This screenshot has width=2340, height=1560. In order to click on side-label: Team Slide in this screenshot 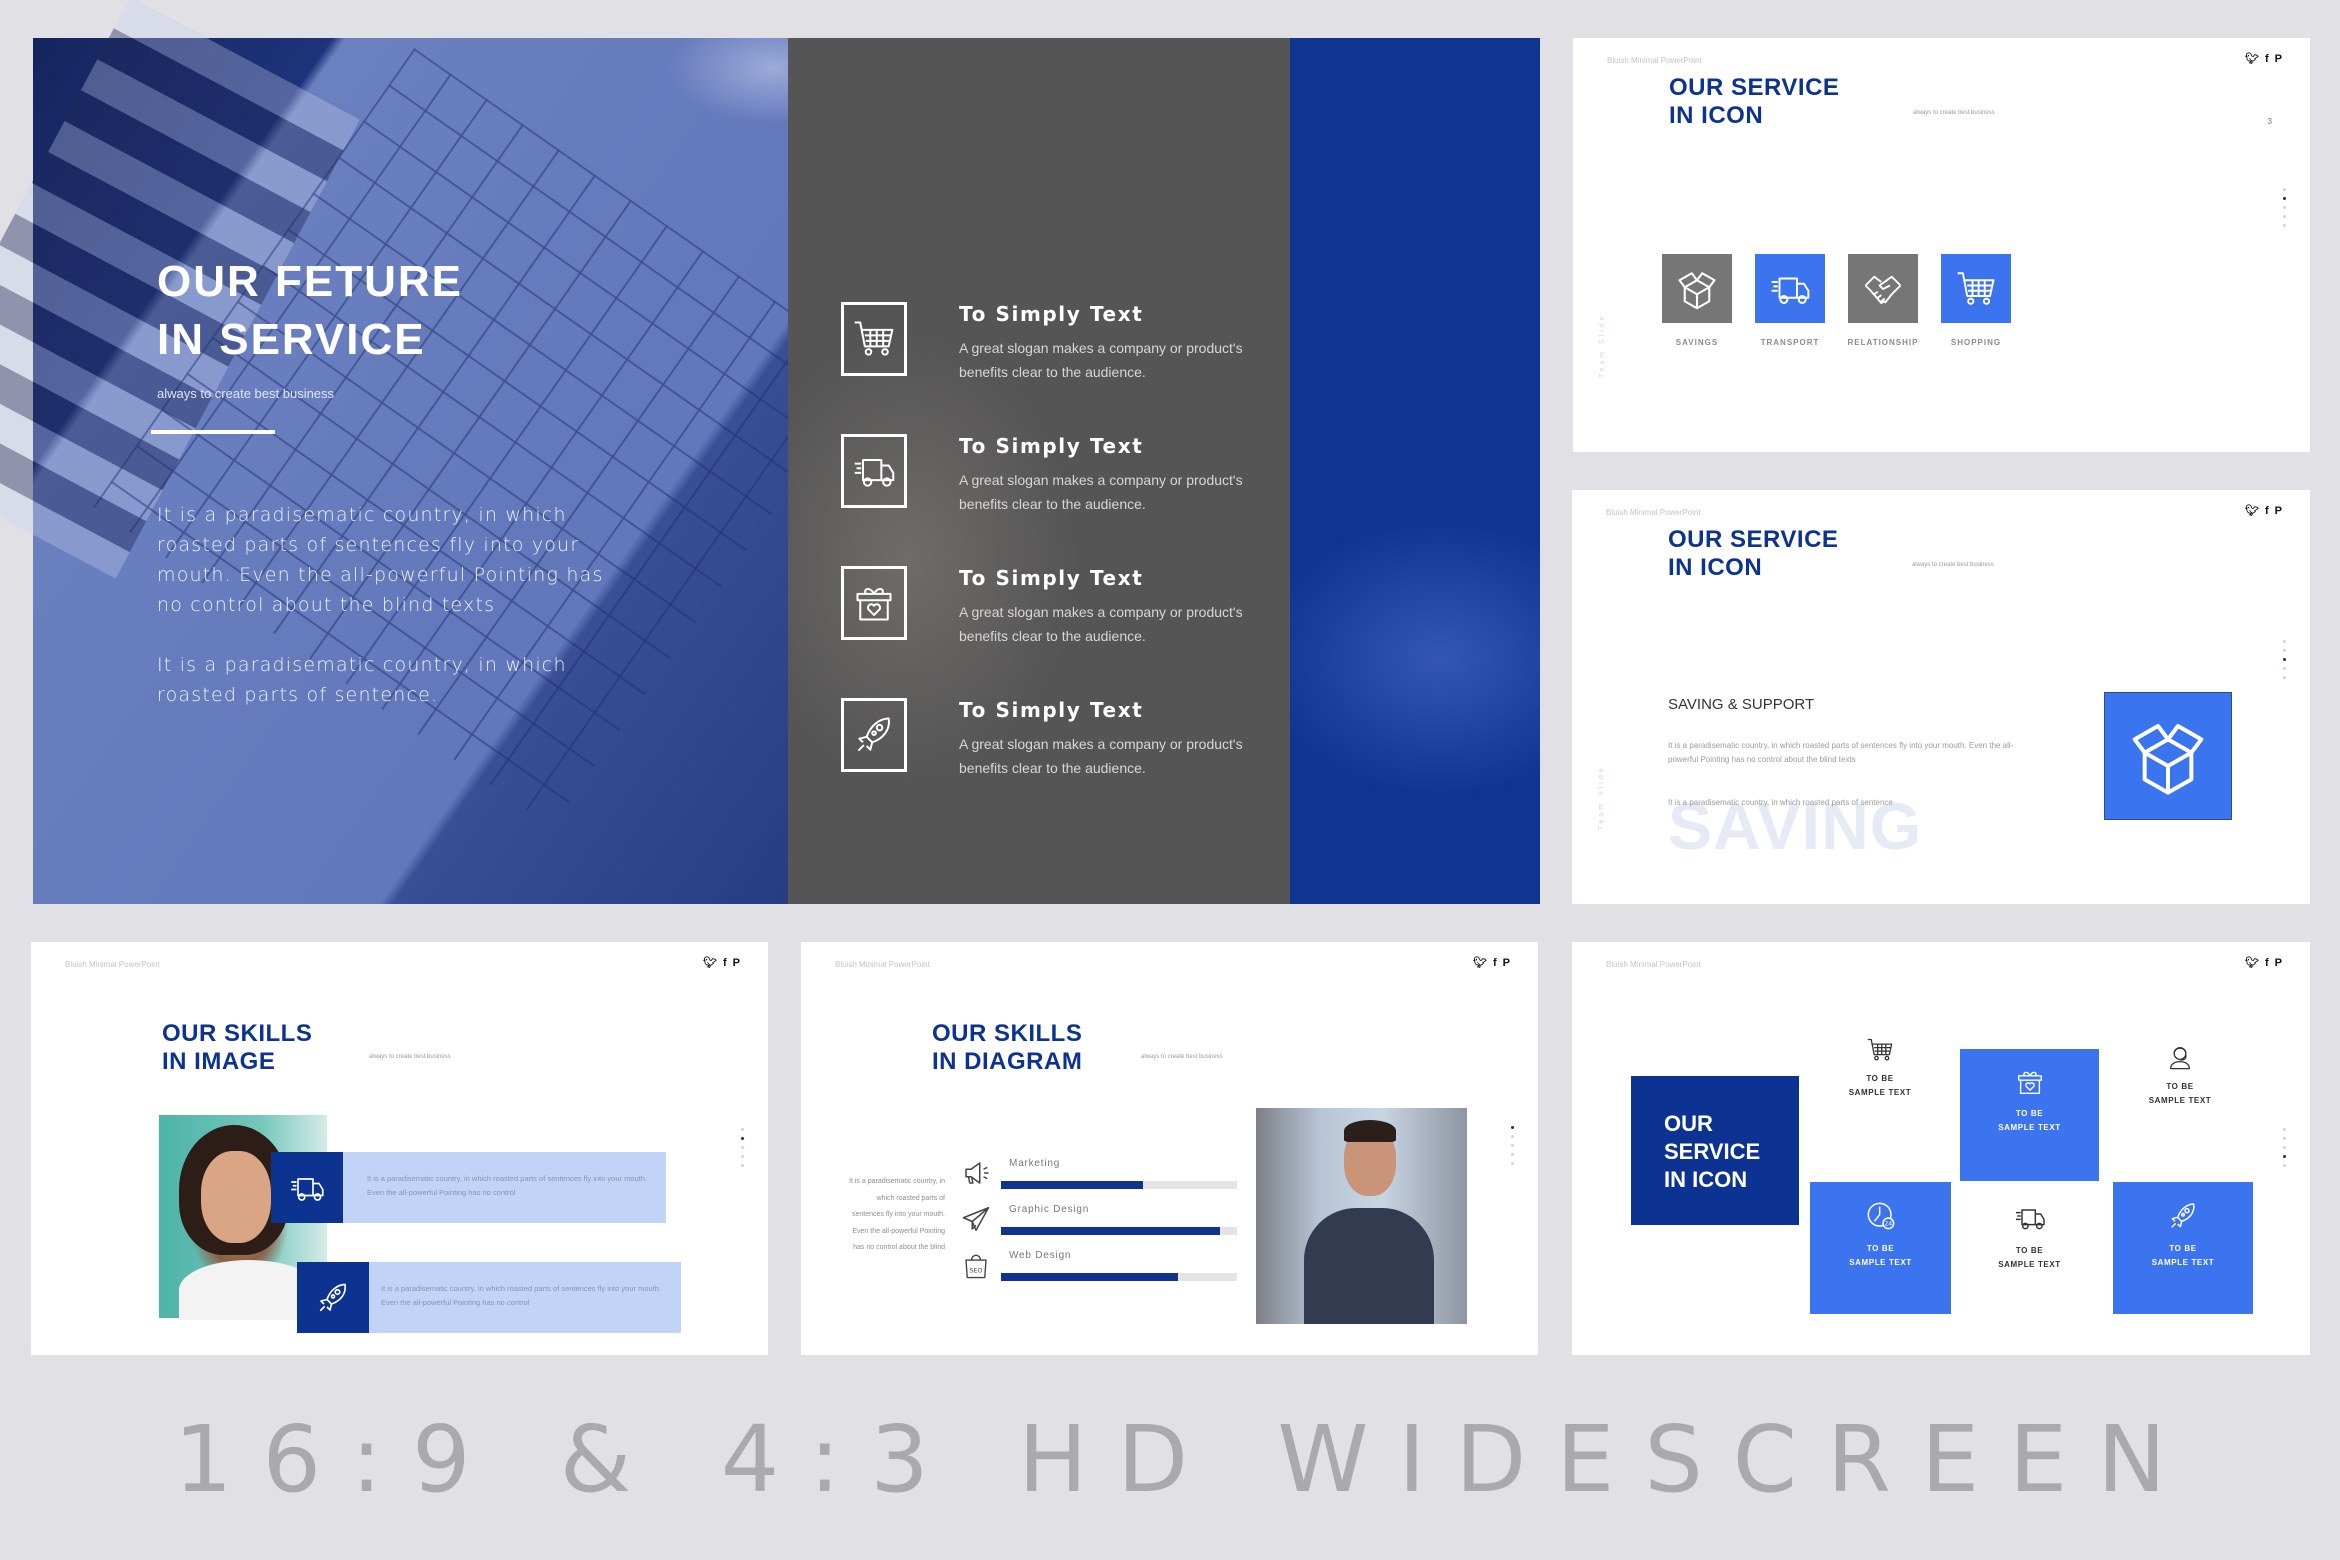, I will do `click(1602, 345)`.